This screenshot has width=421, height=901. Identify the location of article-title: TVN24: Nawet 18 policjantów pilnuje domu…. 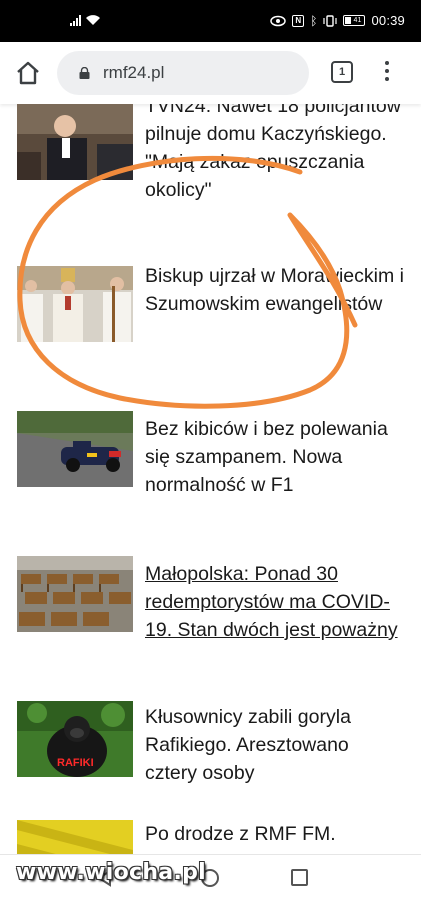
(275, 154).